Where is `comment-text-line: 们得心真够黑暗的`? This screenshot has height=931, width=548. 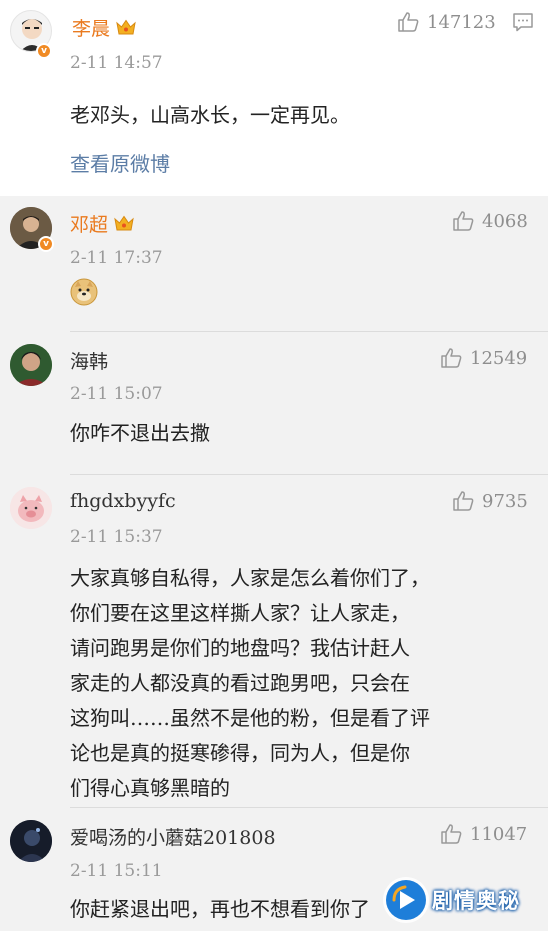
comment-text-line: 们得心真够黑暗的 is located at coordinates (150, 788).